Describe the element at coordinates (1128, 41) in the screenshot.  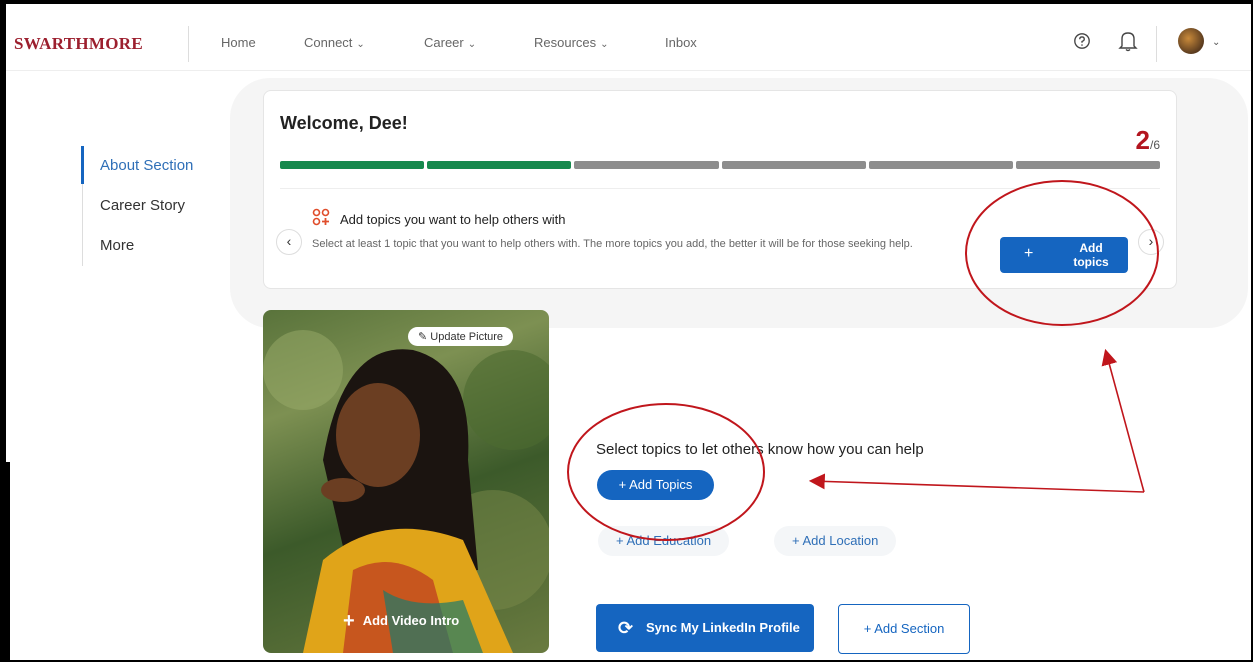
I see `bell-icon` at that location.